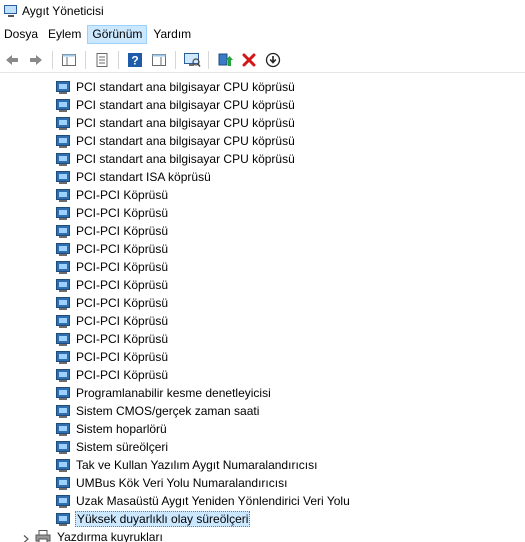  I want to click on title-bar: Aygıt Yöneticisi, so click(262, 11).